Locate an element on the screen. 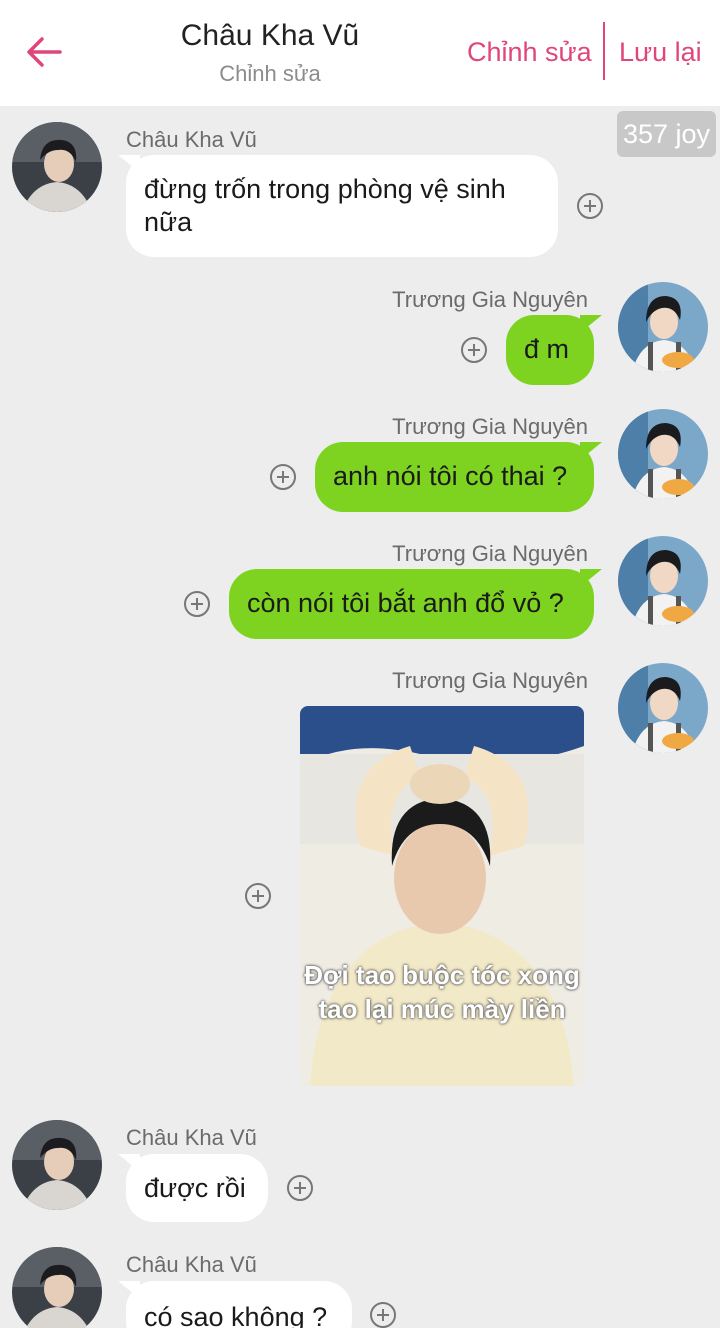 This screenshot has width=720, height=1328. arrow-left-icon is located at coordinates (44, 52).